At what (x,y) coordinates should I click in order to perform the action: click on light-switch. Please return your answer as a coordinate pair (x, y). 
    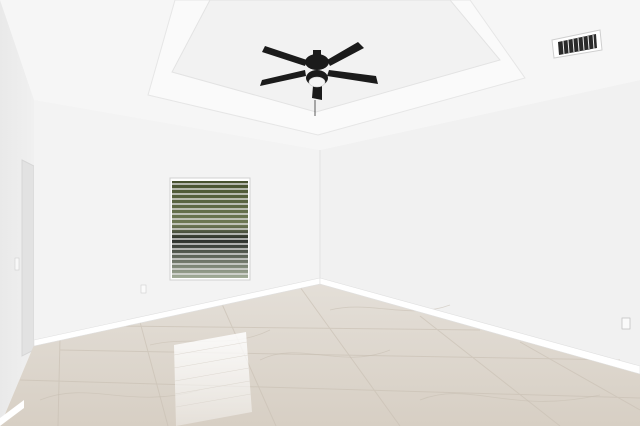
    Looking at the image, I should click on (17, 264).